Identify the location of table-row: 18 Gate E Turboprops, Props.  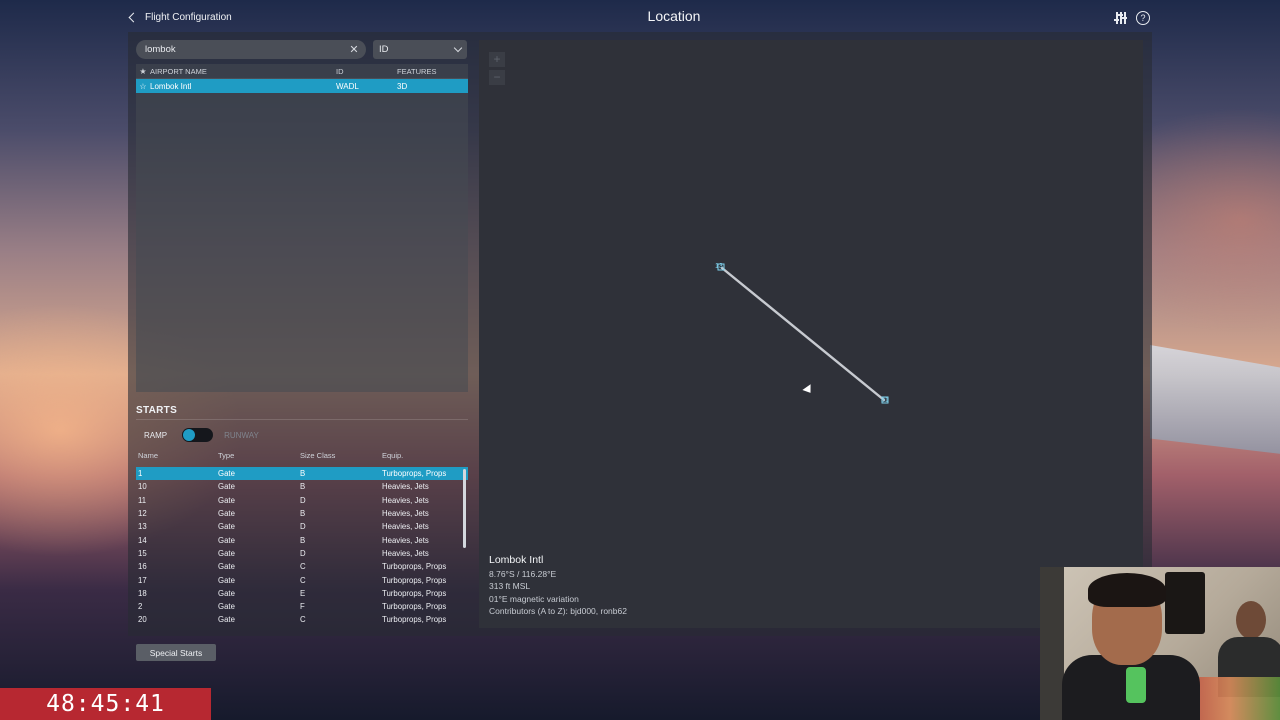
(302, 593).